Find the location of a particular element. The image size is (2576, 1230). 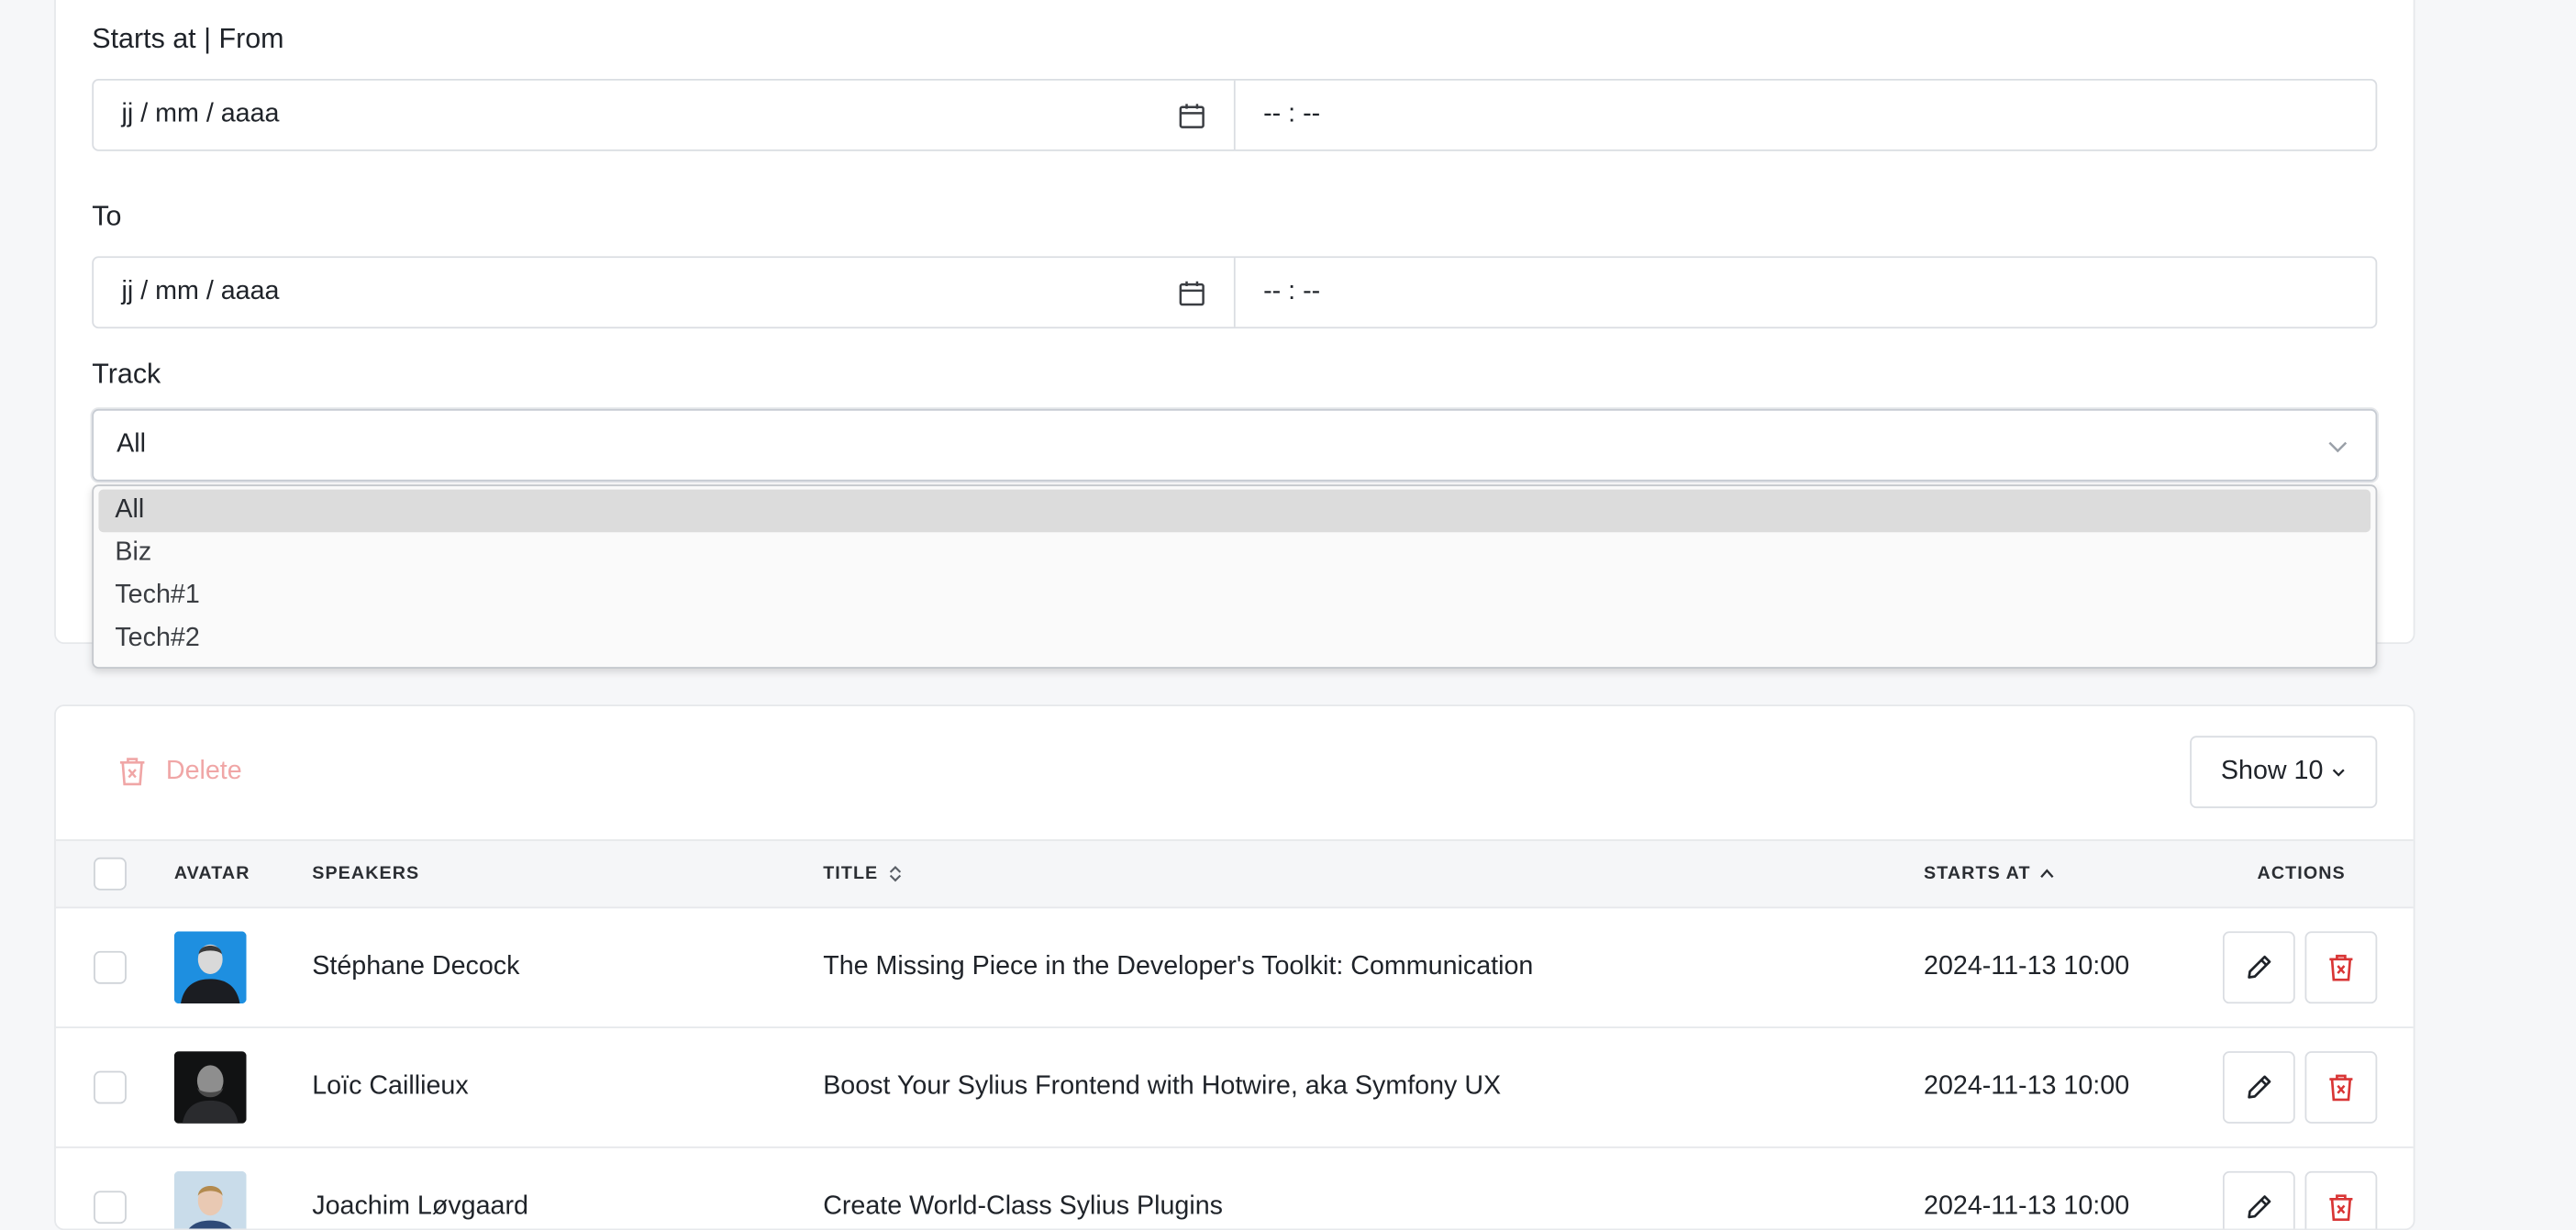

to-date-input: jj / mm / aaaa is located at coordinates (665, 292).